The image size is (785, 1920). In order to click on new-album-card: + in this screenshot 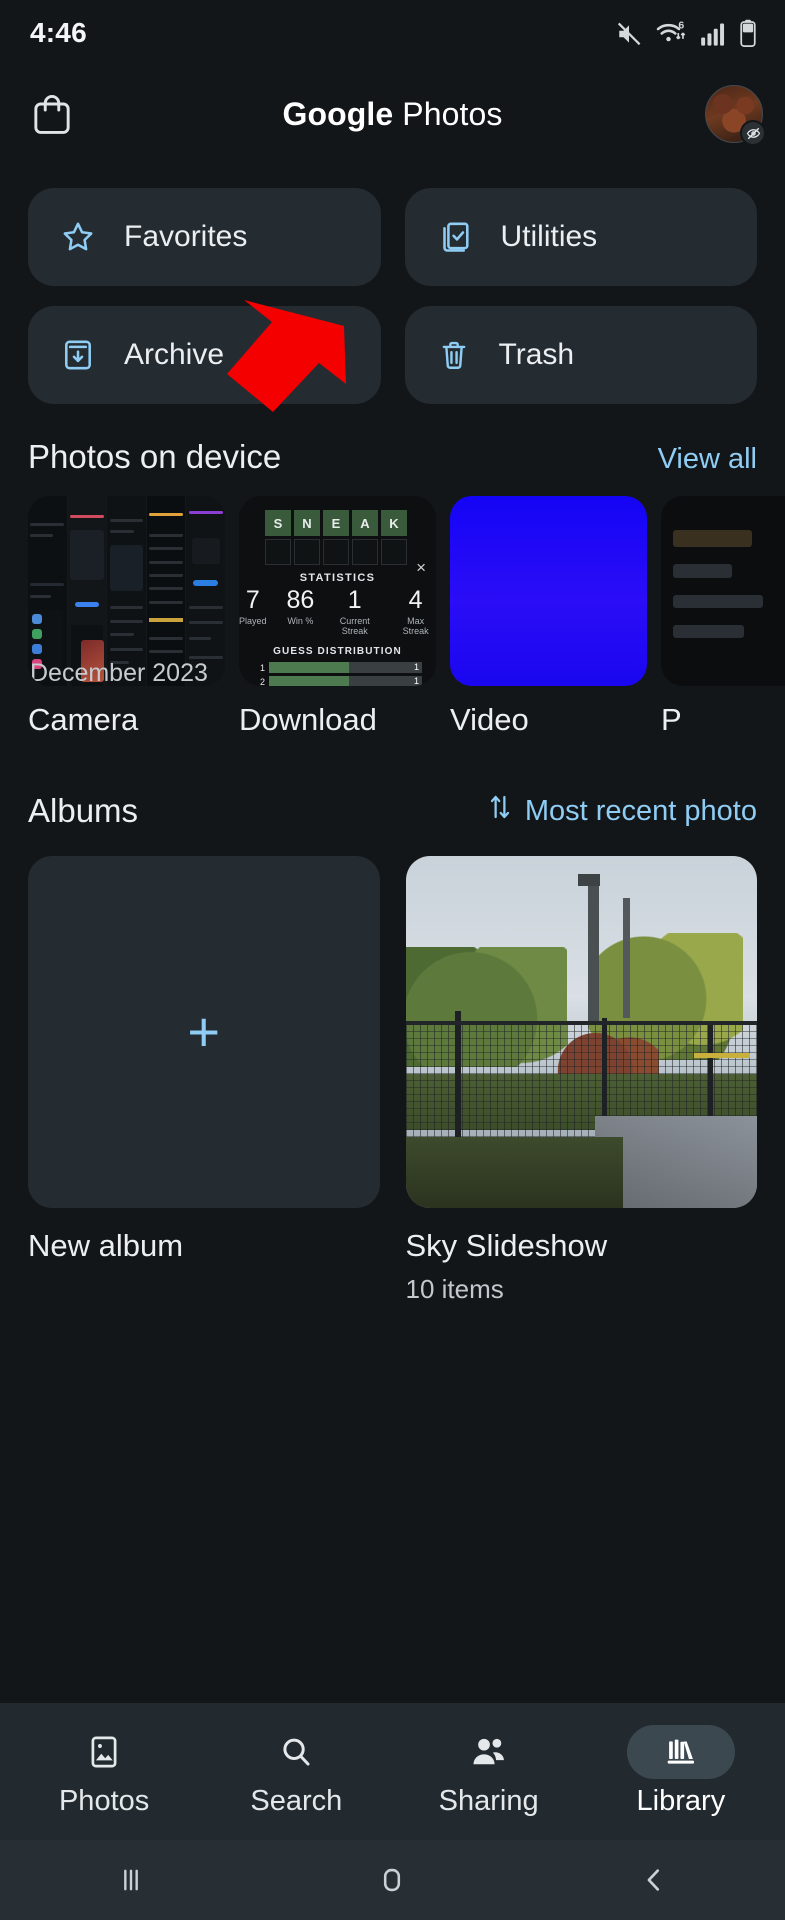, I will do `click(204, 1032)`.